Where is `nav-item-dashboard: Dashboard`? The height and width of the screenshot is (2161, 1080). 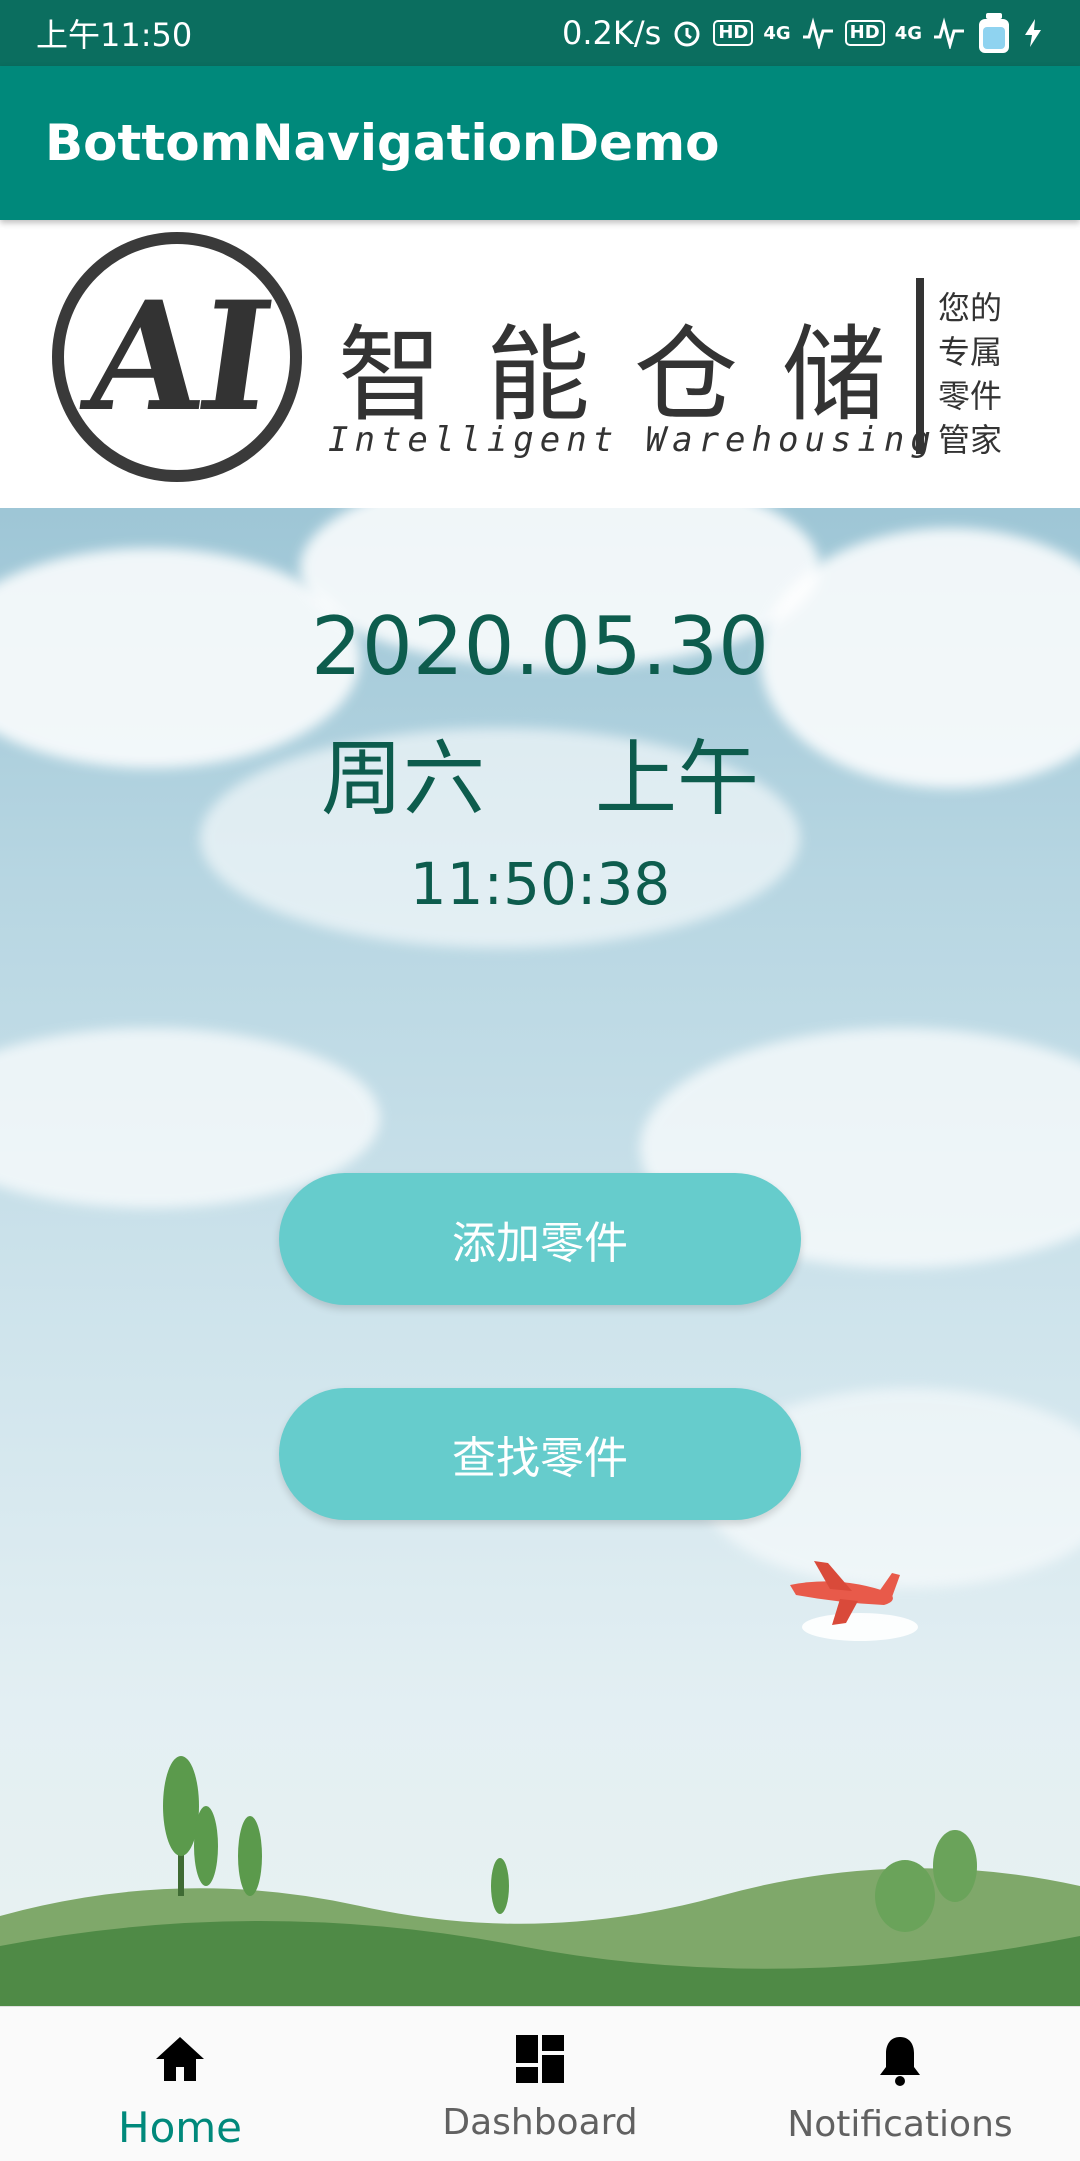
nav-item-dashboard: Dashboard is located at coordinates (540, 2084).